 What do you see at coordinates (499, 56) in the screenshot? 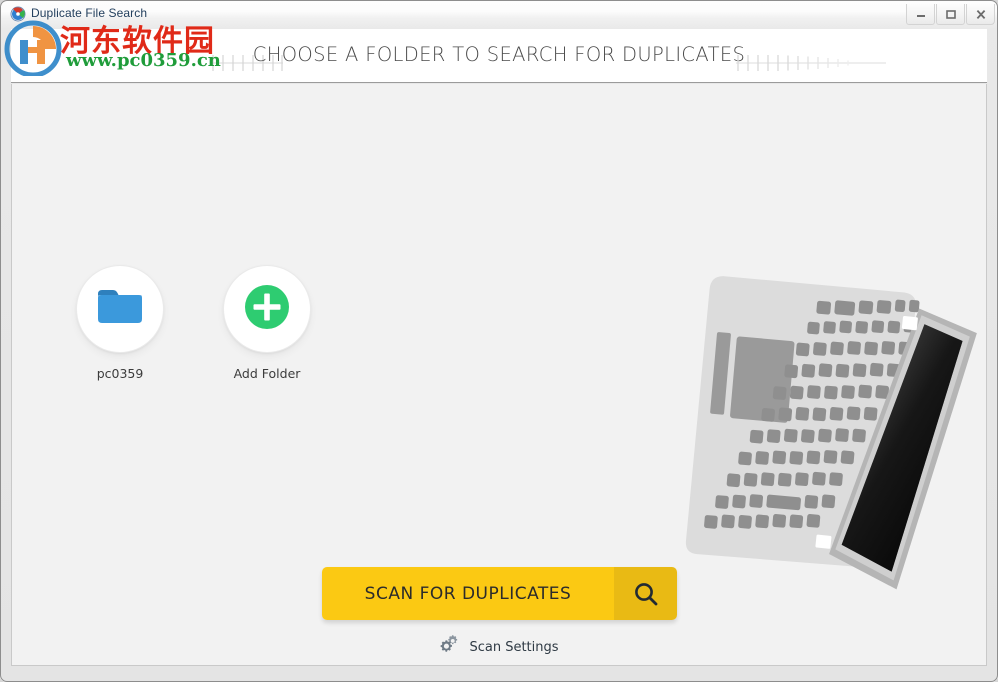
I see `page-header: CHOOSE A FOLDER TO SEARCH FOR DUPLICATES` at bounding box center [499, 56].